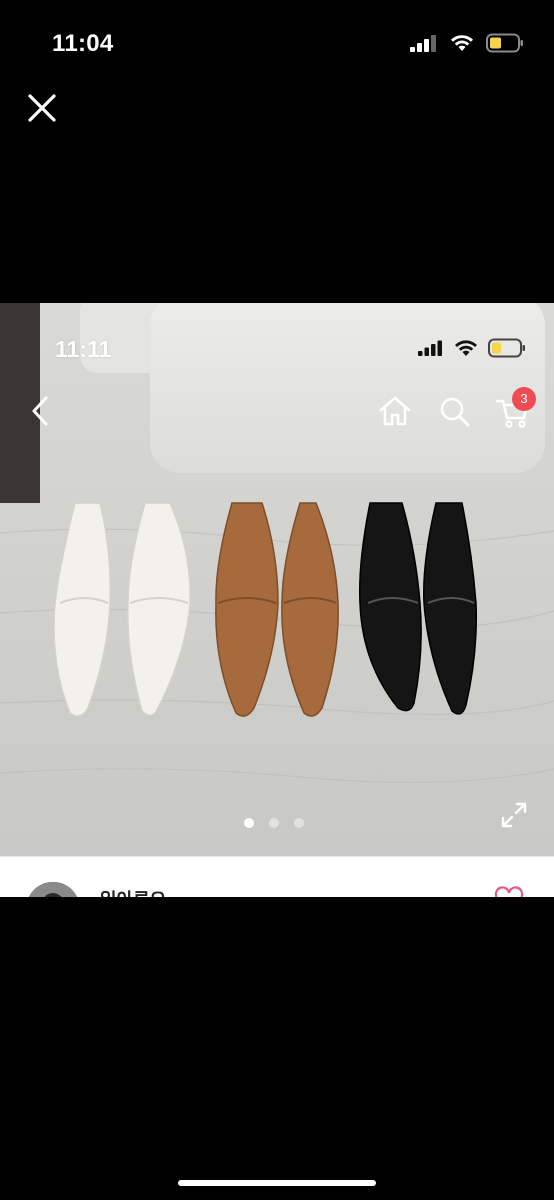 The width and height of the screenshot is (554, 1200). I want to click on close-button, so click(42, 108).